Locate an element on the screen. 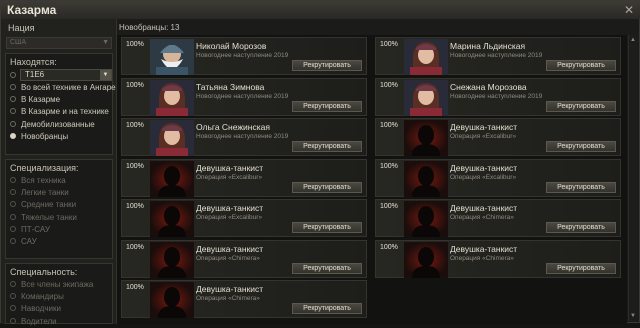 Image resolution: width=640 pixels, height=328 pixels. role-label: Специальность: is located at coordinates (44, 272).